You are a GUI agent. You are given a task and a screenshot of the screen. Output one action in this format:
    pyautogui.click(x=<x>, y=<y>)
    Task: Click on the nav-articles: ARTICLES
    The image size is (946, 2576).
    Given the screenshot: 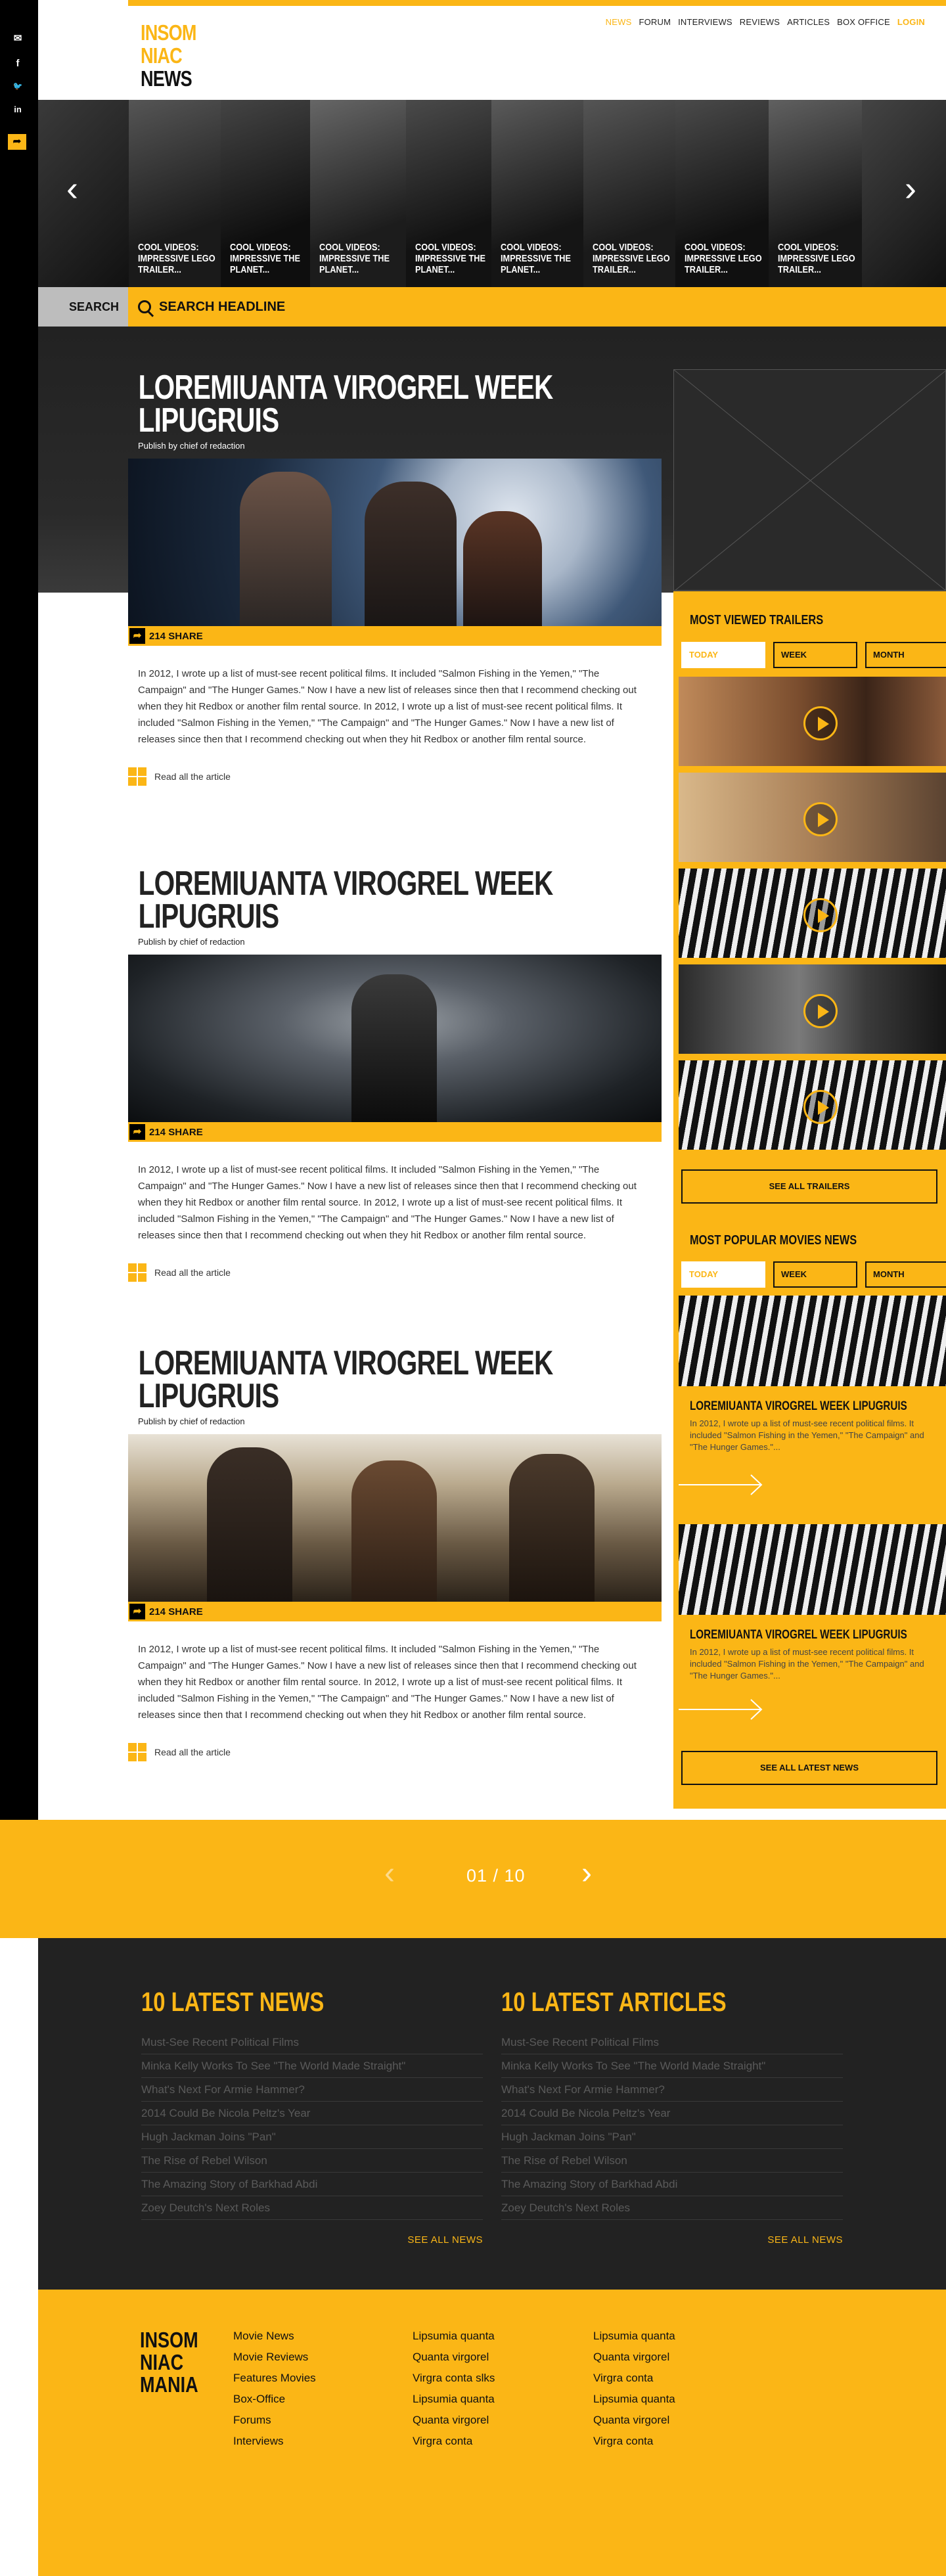 What is the action you would take?
    pyautogui.click(x=808, y=22)
    